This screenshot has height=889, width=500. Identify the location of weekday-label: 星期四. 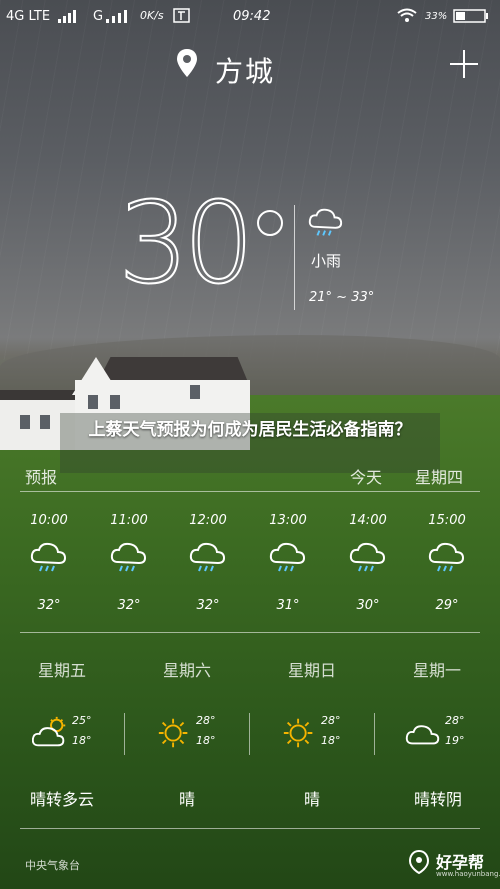
(439, 476).